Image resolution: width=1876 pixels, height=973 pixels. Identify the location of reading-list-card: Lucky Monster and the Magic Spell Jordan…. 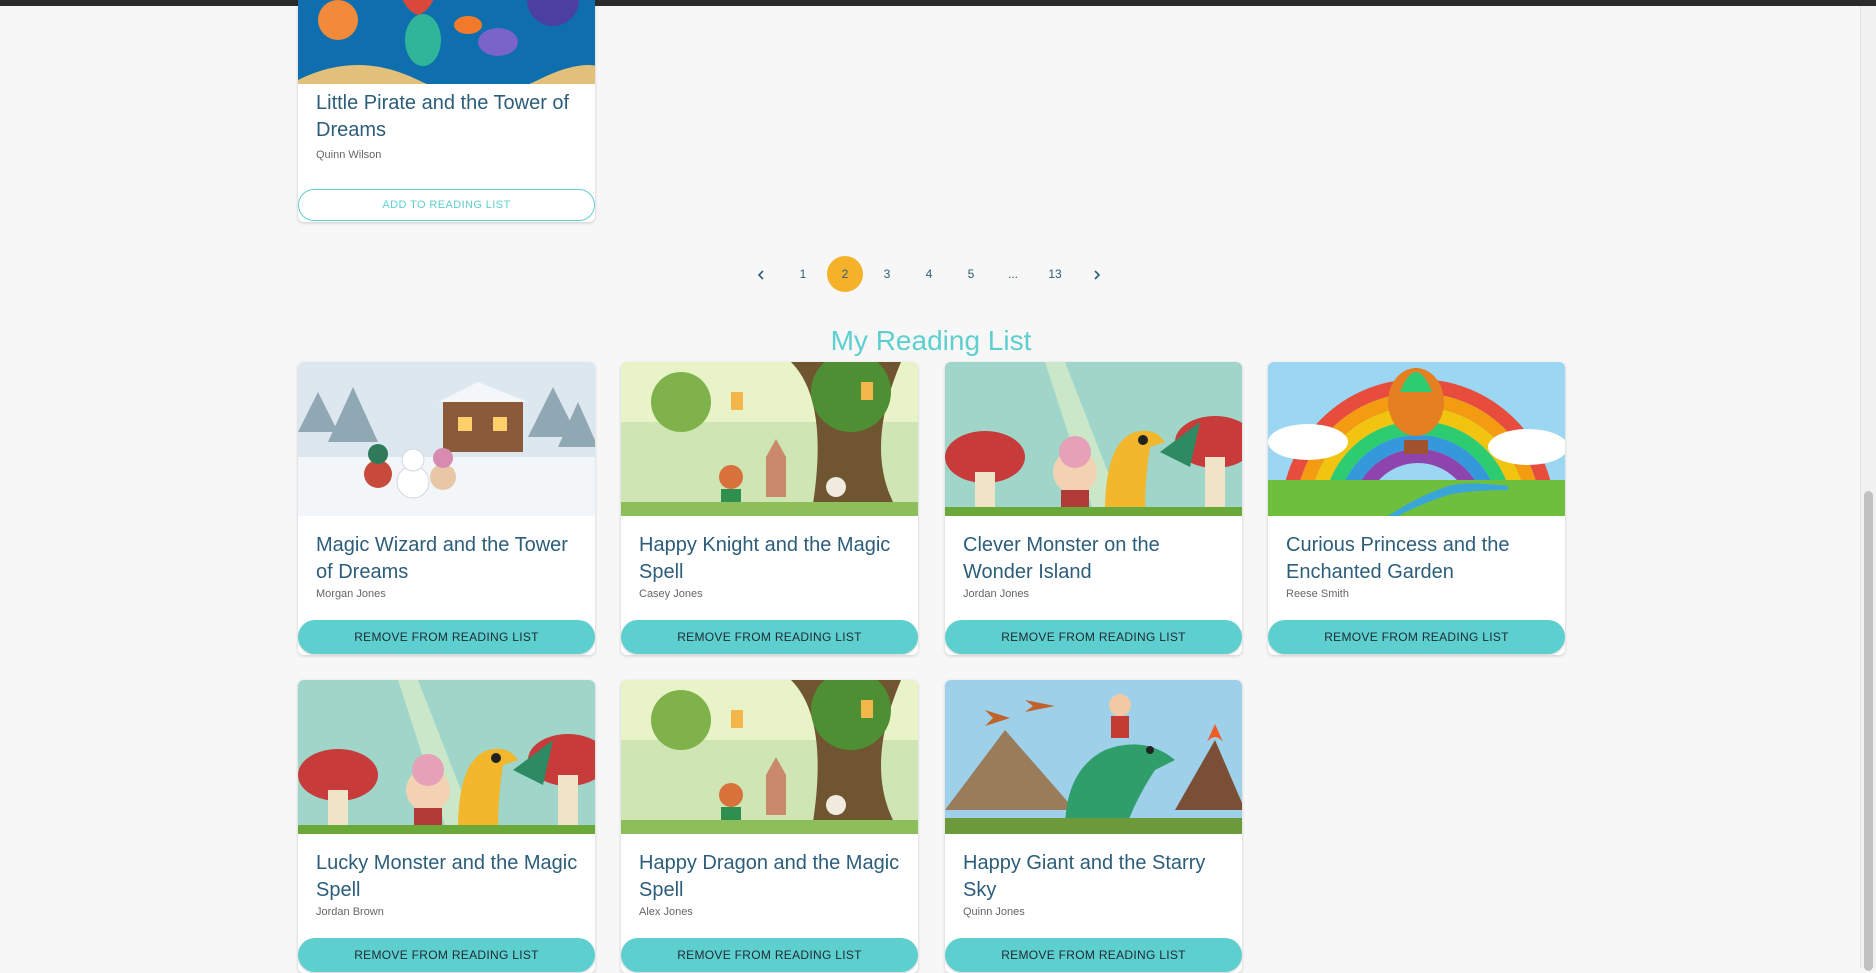
(446, 826).